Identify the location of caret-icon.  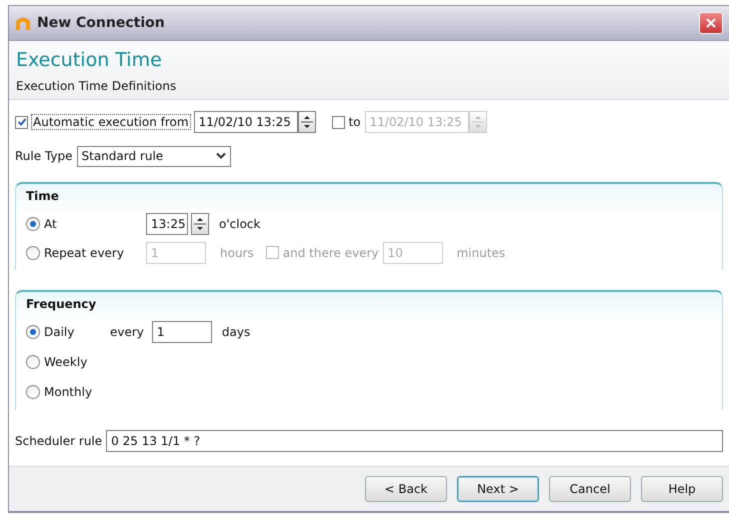
(221, 156).